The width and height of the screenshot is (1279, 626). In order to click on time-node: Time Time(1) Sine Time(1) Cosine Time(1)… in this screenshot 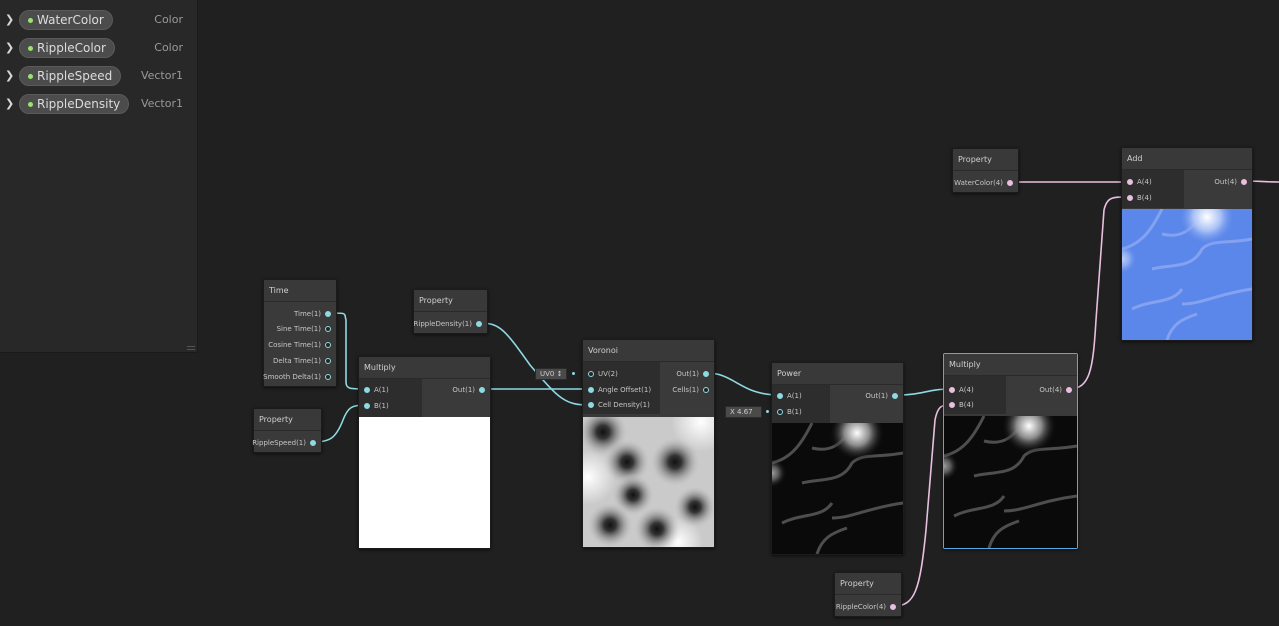, I will do `click(300, 333)`.